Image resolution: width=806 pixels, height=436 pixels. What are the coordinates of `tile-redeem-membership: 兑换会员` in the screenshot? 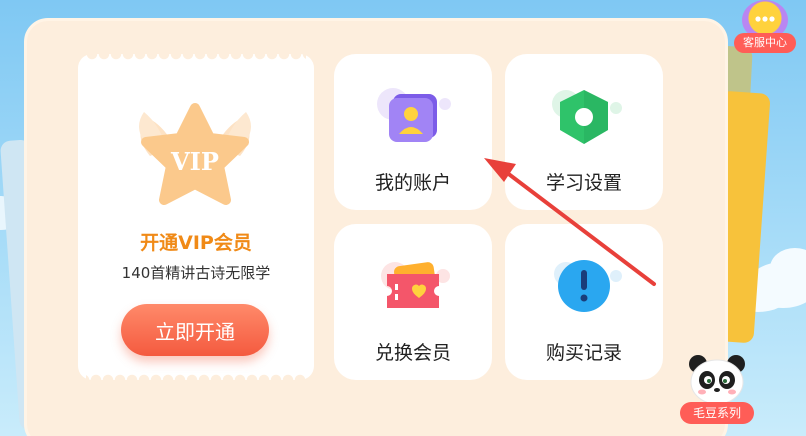 It's located at (413, 302).